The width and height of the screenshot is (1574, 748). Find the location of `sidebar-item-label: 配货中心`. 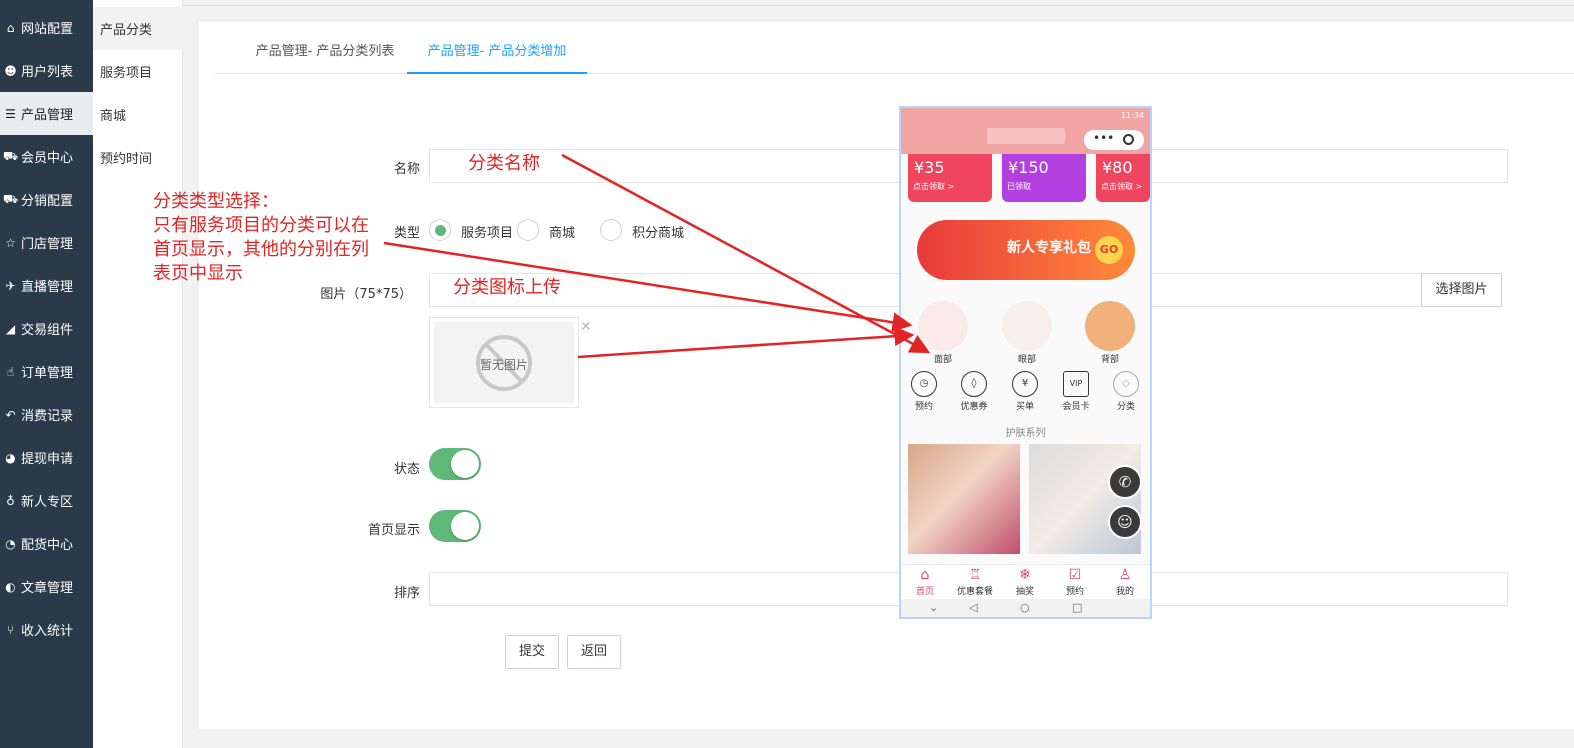

sidebar-item-label: 配货中心 is located at coordinates (47, 545).